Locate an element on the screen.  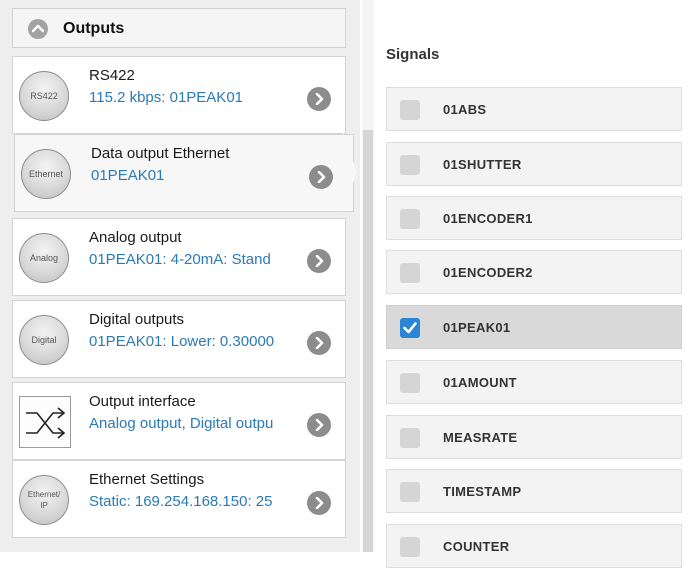
signal-label: 01ABS is located at coordinates (465, 109).